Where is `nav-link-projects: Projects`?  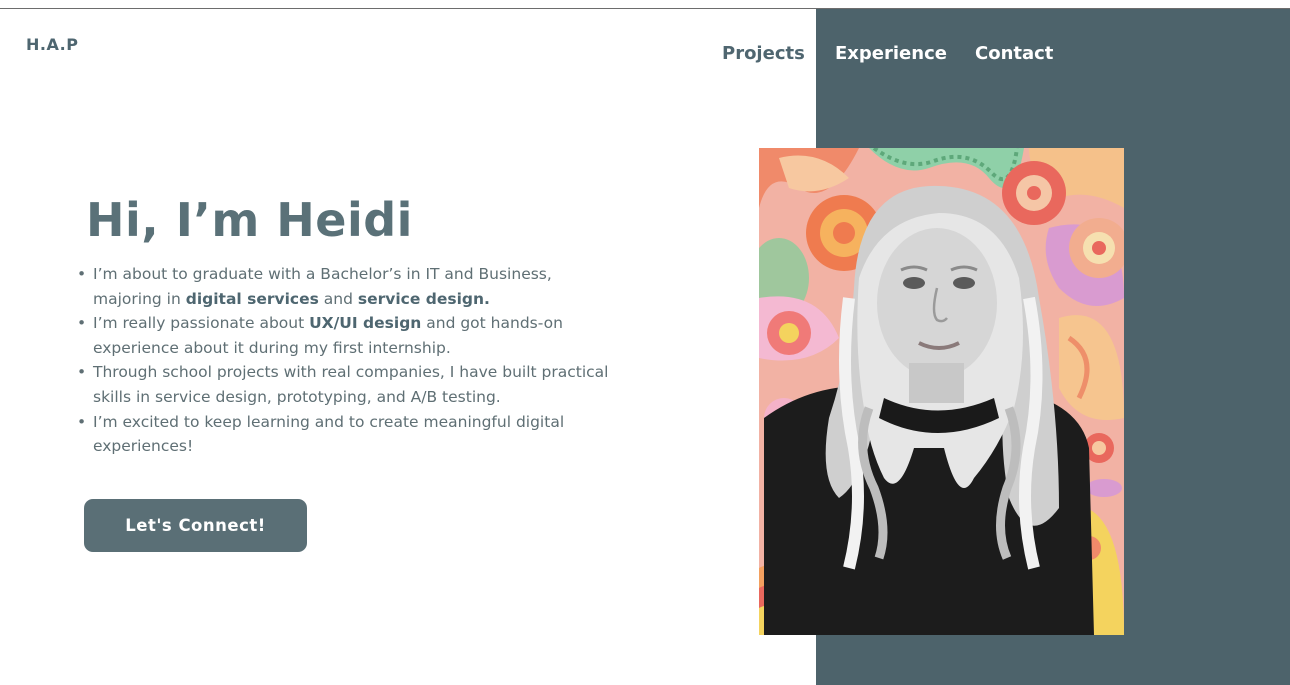
nav-link-projects: Projects is located at coordinates (763, 53).